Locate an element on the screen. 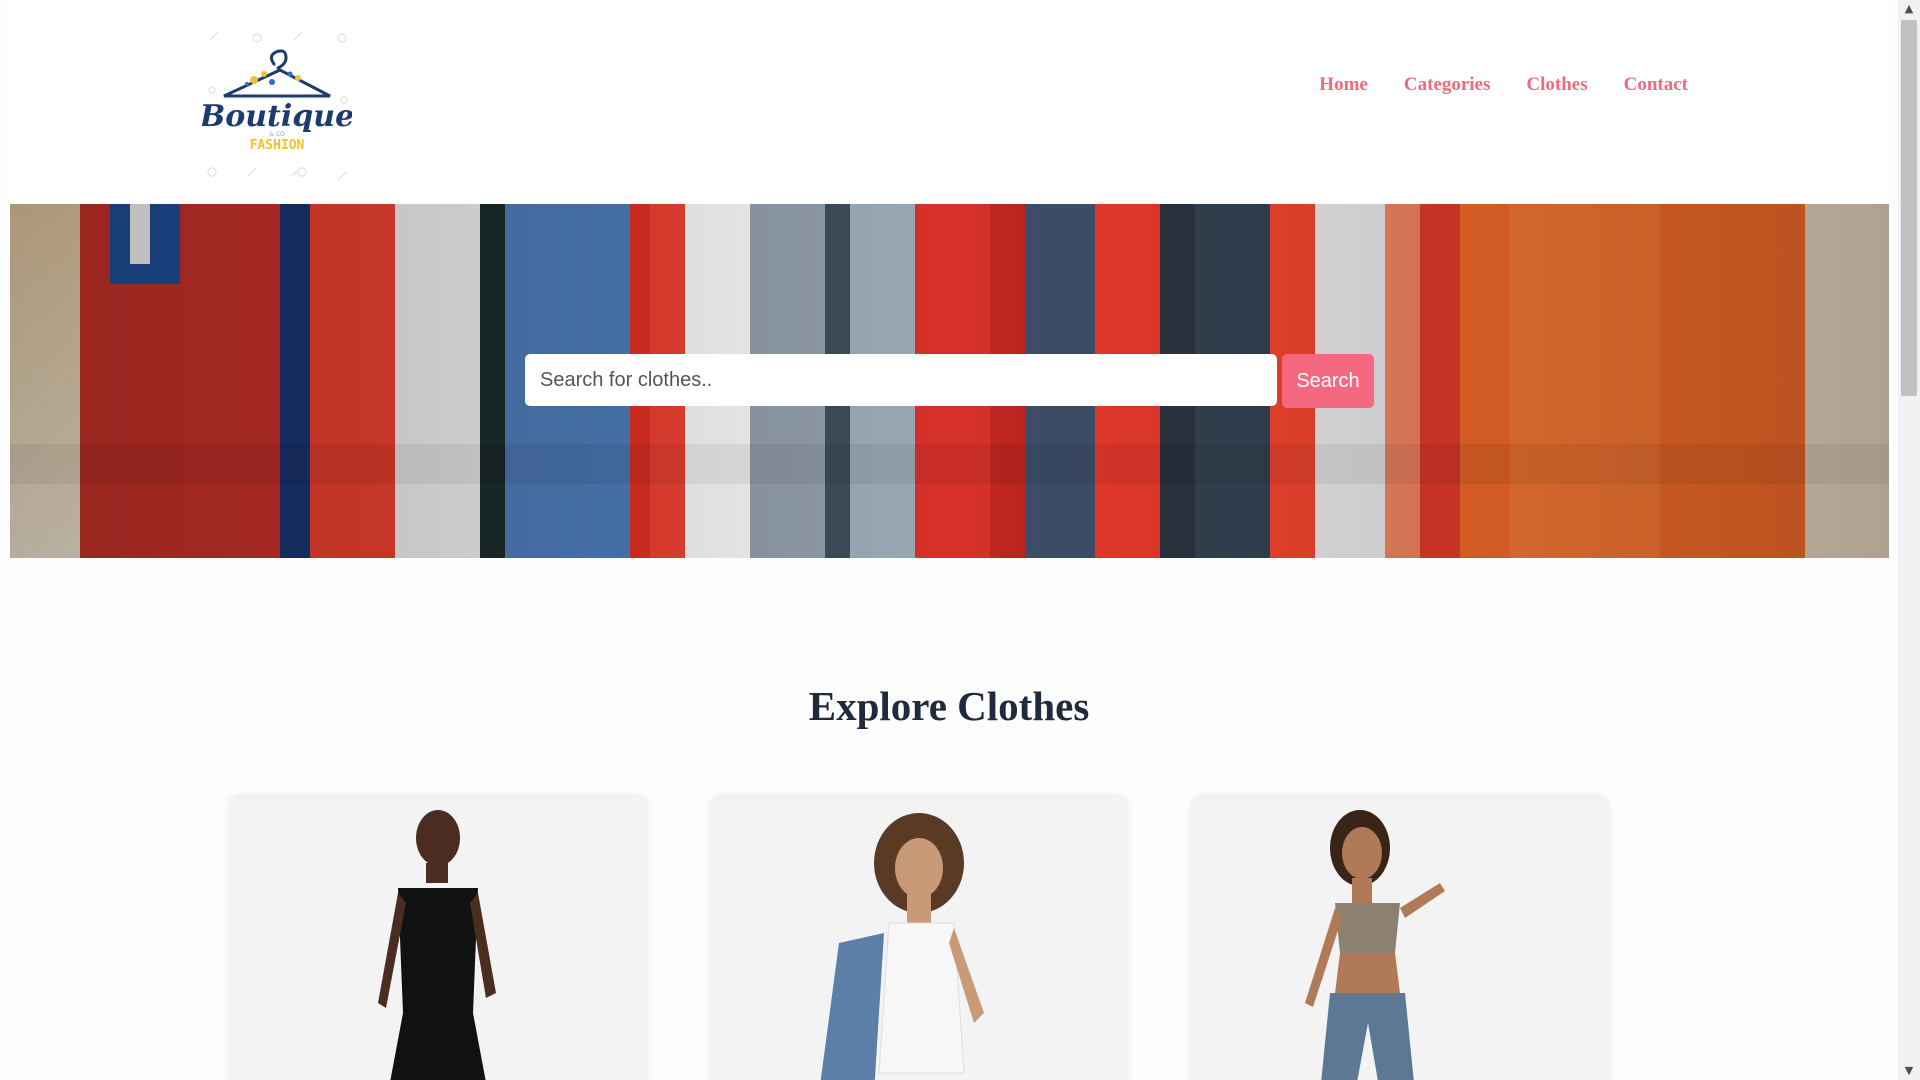 Image resolution: width=1920 pixels, height=1080 pixels. nav-link-clothes: Clothes is located at coordinates (1556, 85).